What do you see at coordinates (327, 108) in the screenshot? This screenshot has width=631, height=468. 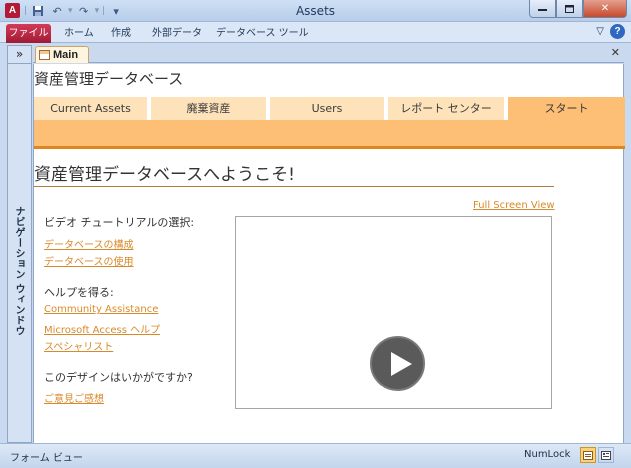 I see `tab-users: Users` at bounding box center [327, 108].